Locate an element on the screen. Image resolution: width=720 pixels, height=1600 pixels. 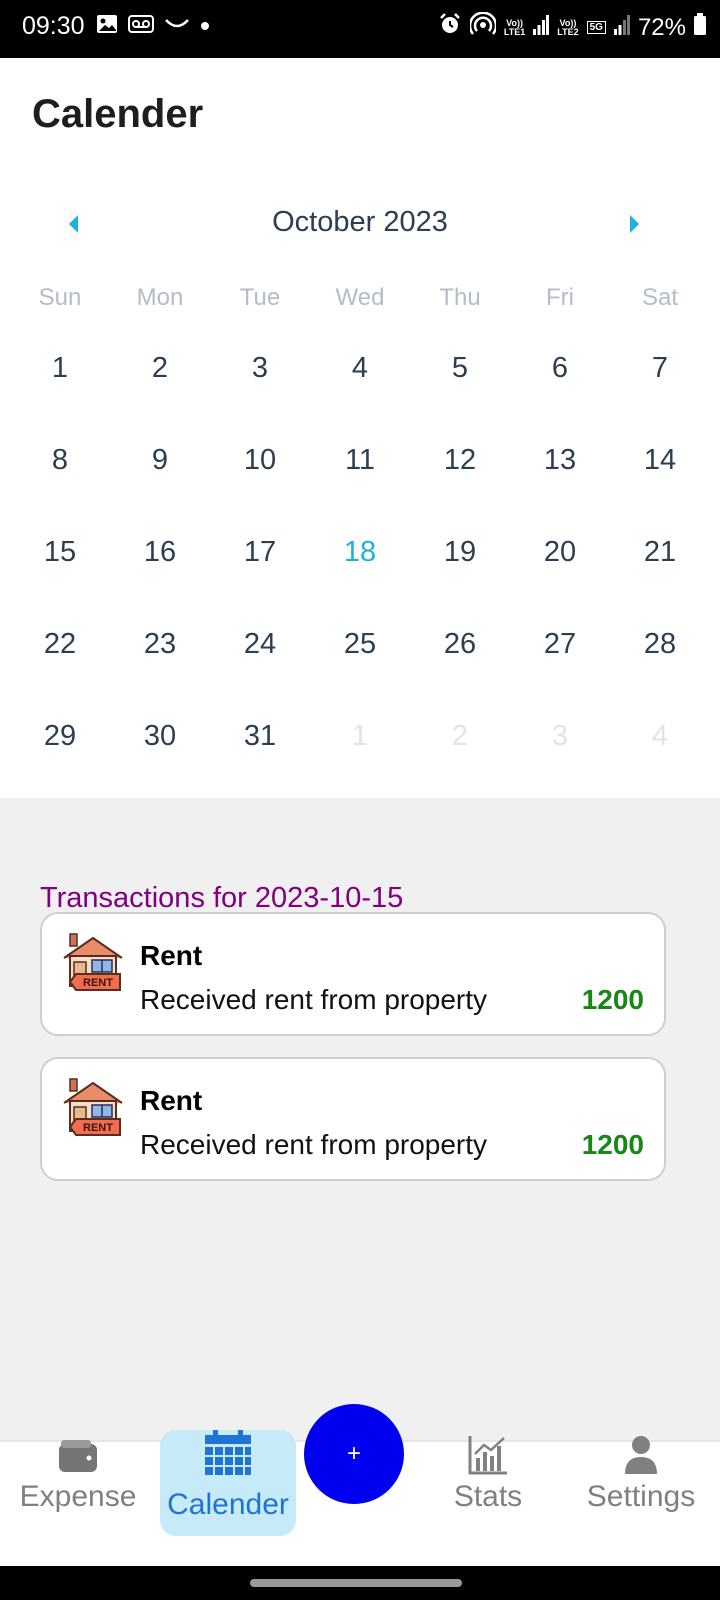
weekday-label: Sun is located at coordinates (60, 297).